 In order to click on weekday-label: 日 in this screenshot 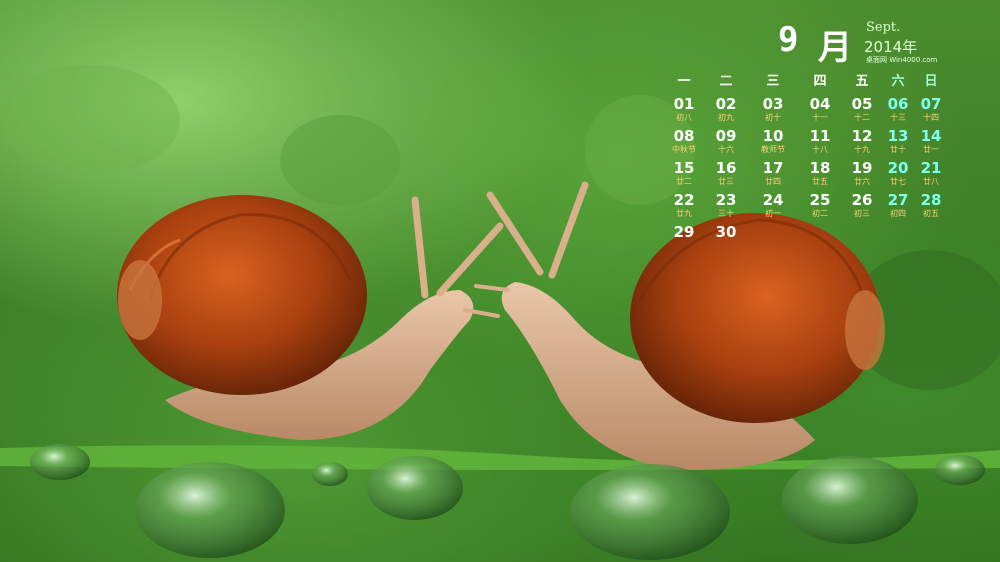, I will do `click(931, 81)`.